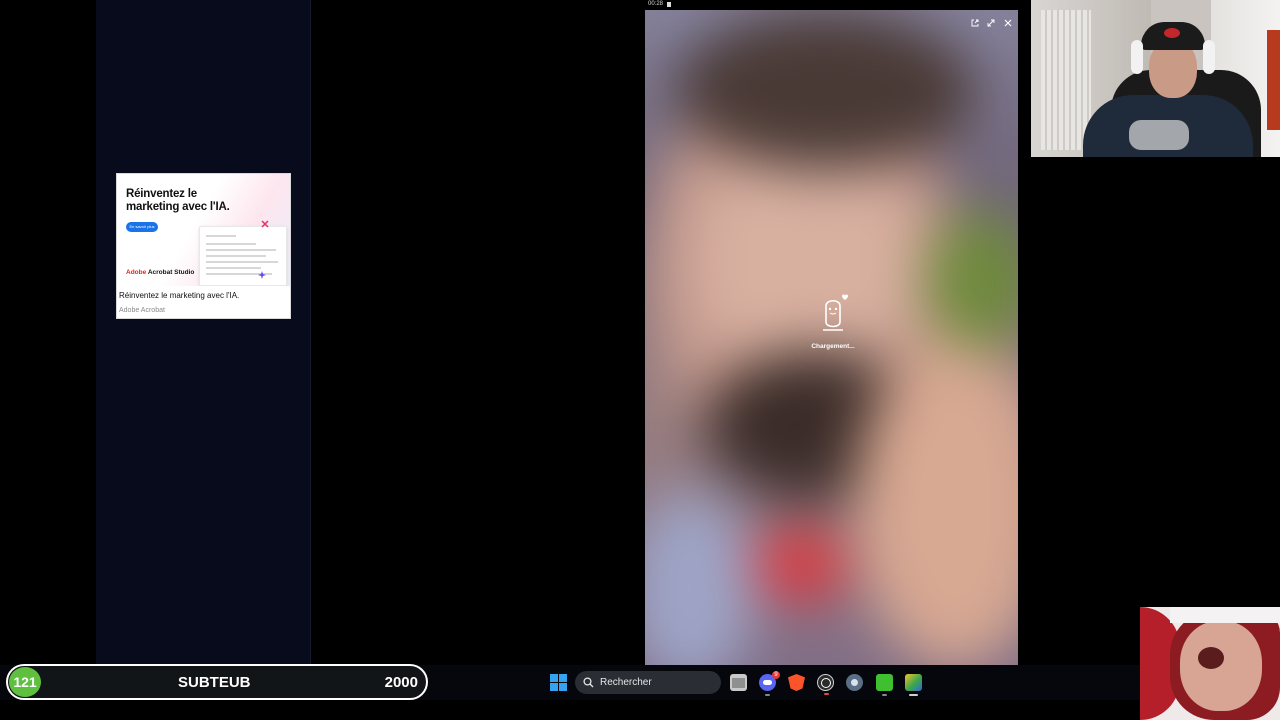 The width and height of the screenshot is (1280, 720). I want to click on webcam-streamer, so click(1155, 78).